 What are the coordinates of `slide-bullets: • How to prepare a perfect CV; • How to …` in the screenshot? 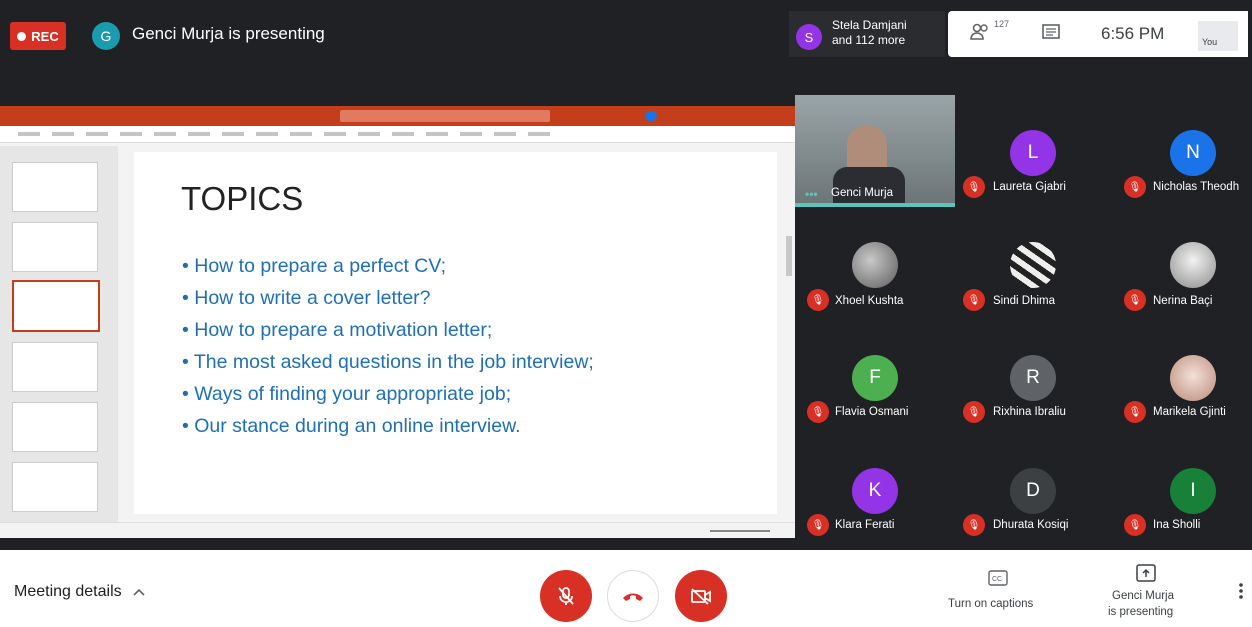 It's located at (388, 346).